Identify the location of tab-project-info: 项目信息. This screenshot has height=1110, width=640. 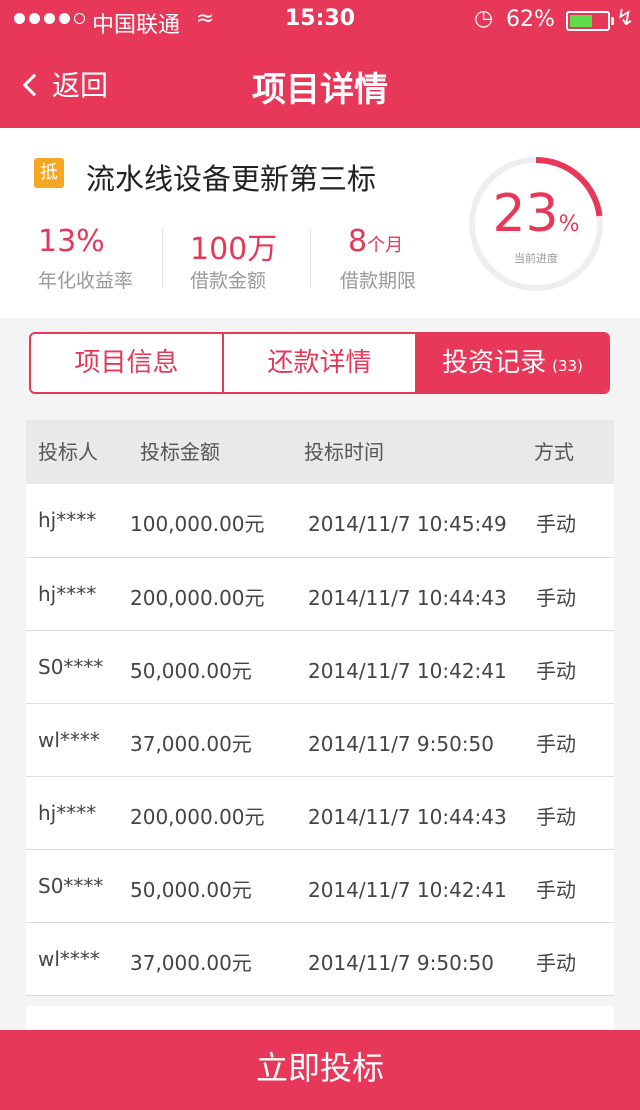
(127, 363).